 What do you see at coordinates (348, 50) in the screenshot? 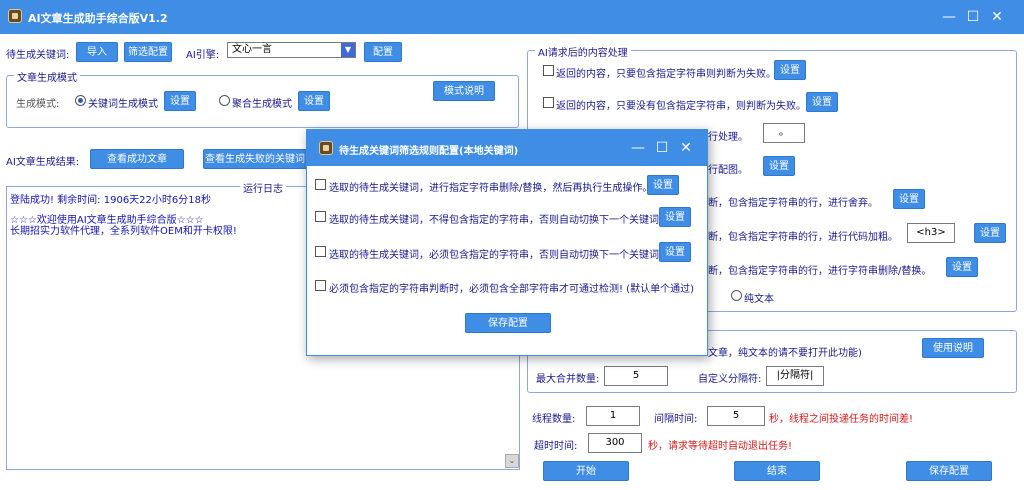
I see `chevron-down-icon: ▼` at bounding box center [348, 50].